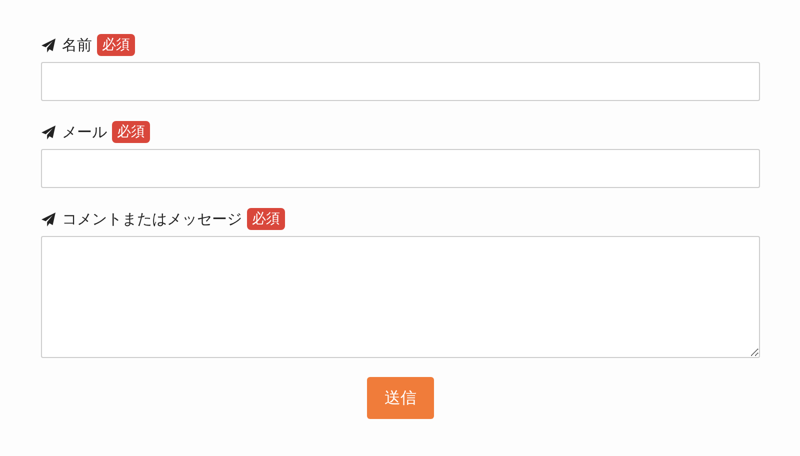 The height and width of the screenshot is (456, 800). What do you see at coordinates (400, 398) in the screenshot?
I see `submit-button: 送信` at bounding box center [400, 398].